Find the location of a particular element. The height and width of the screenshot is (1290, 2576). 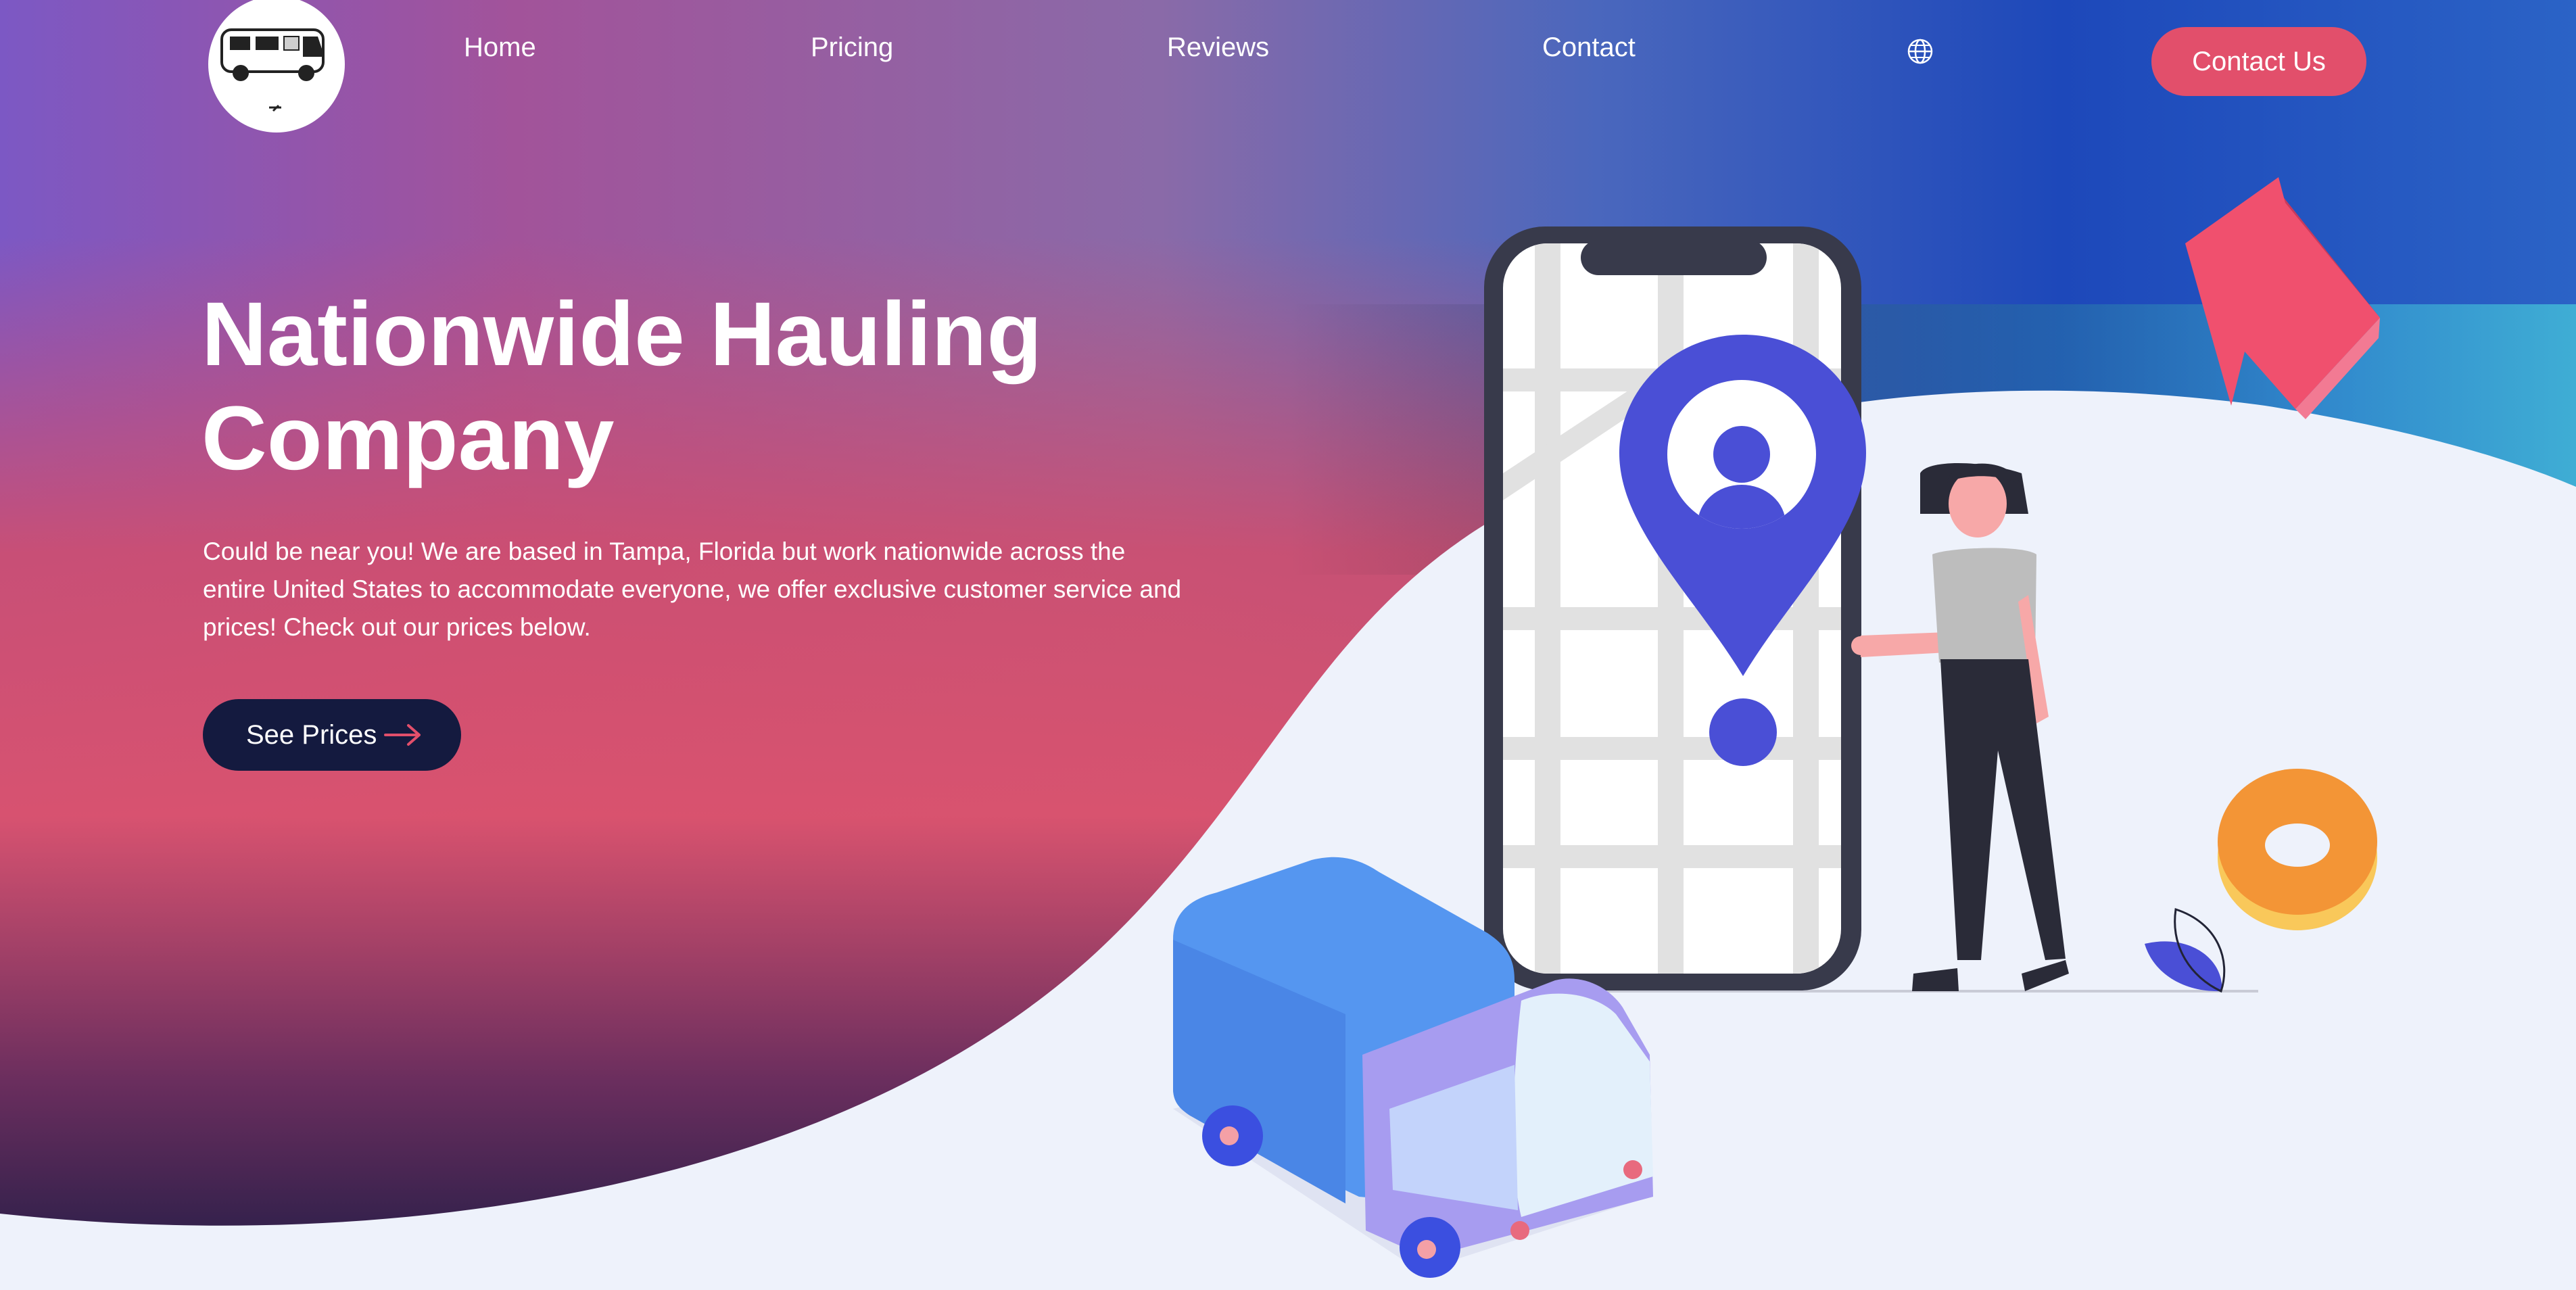

arrow-right-icon is located at coordinates (402, 735).